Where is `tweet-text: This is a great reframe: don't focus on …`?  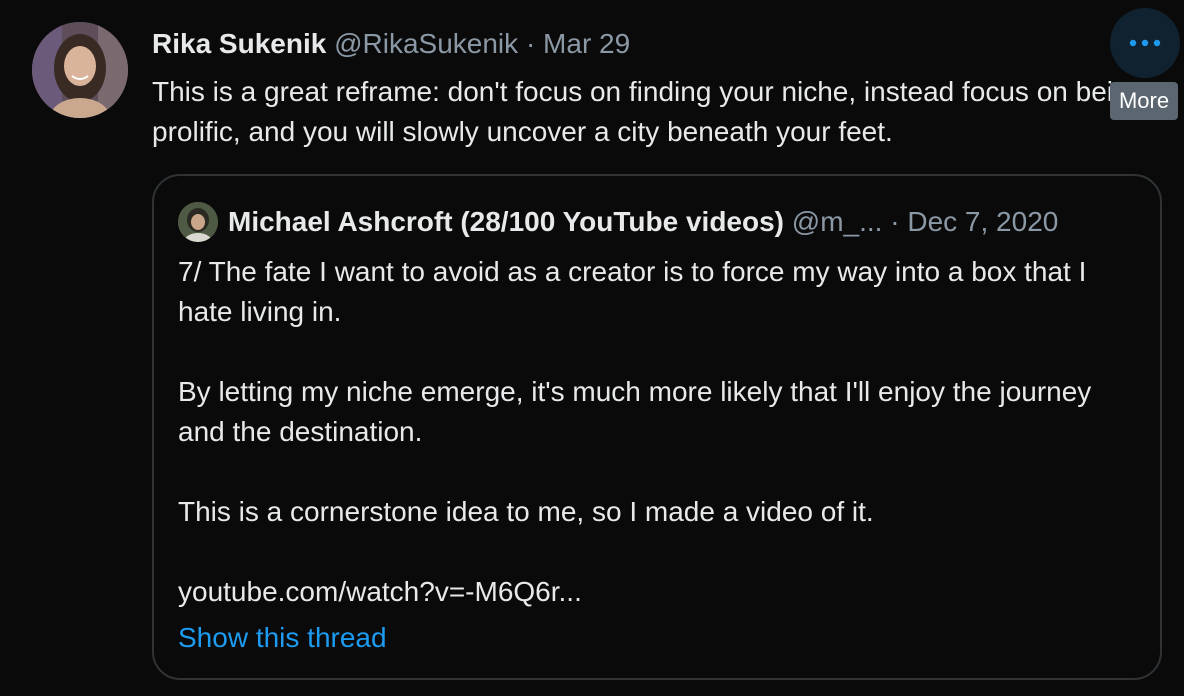
tweet-text: This is a great reframe: don't focus on … is located at coordinates (648, 111).